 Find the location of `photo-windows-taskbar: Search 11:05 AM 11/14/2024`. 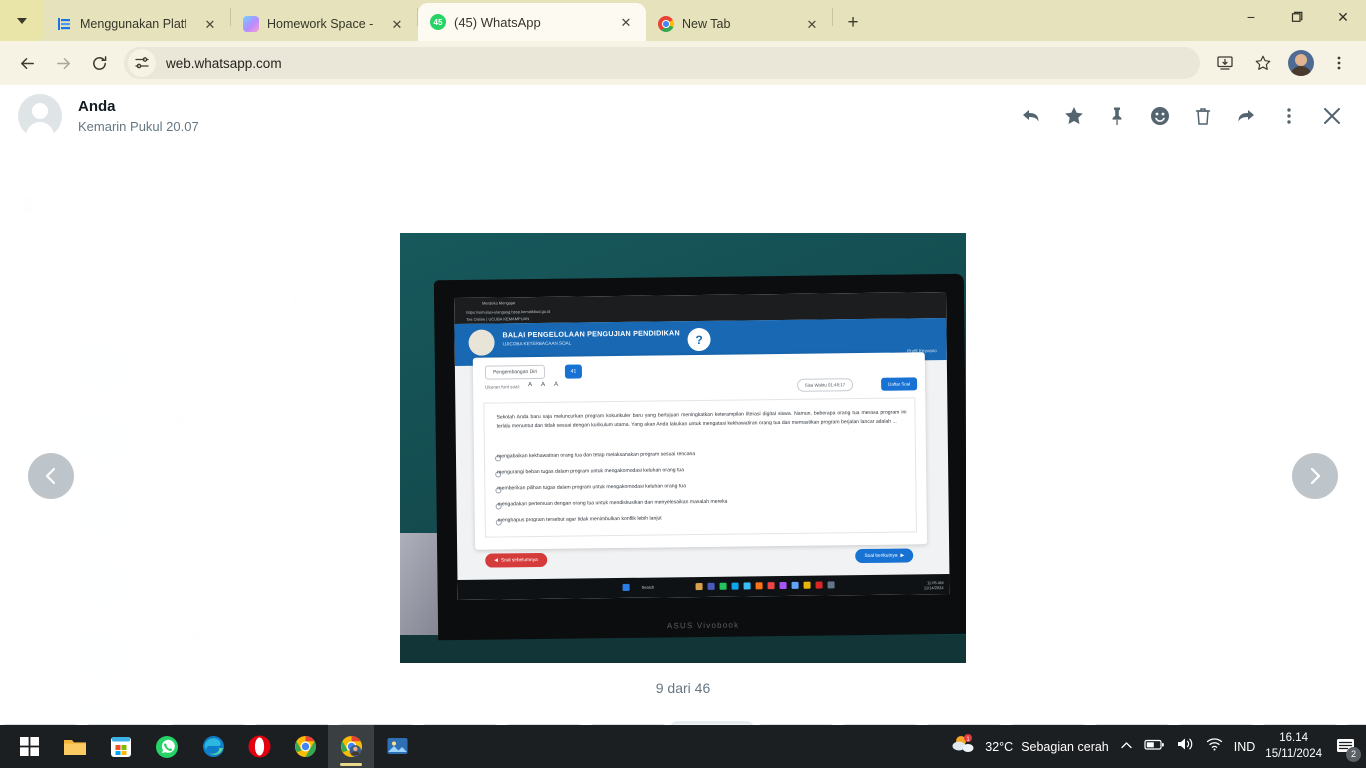

photo-windows-taskbar: Search 11:05 AM 11/14/2024 is located at coordinates (703, 586).